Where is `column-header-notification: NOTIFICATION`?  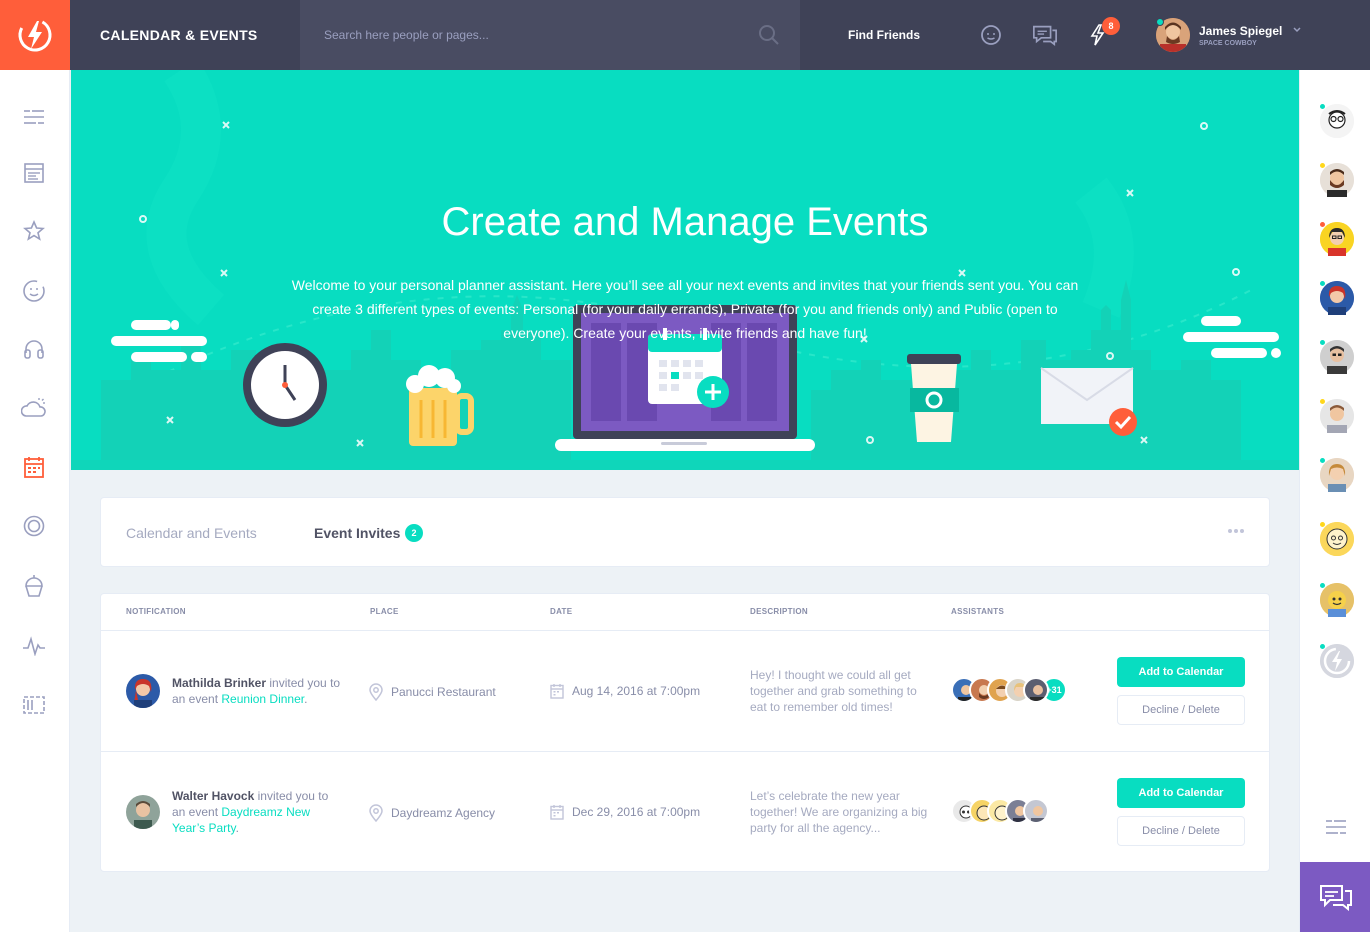
column-header-notification: NOTIFICATION is located at coordinates (156, 611).